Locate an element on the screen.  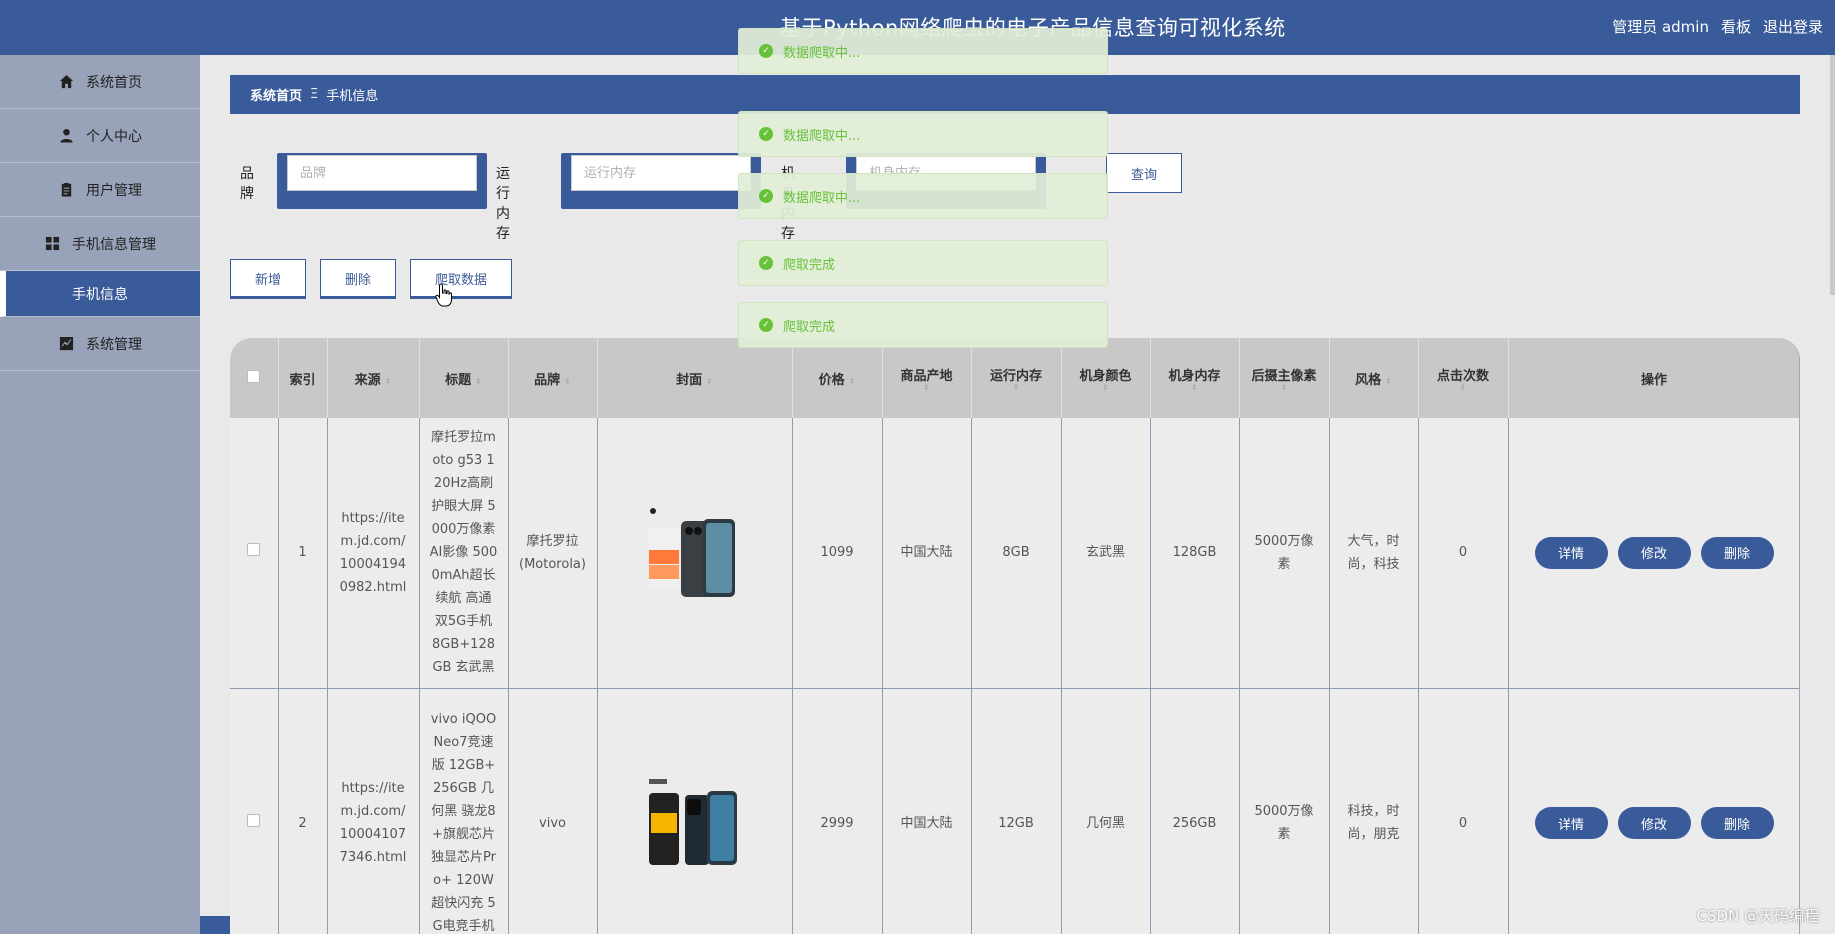
cell-ops: 详情 修改 删除 is located at coordinates (1653, 553).